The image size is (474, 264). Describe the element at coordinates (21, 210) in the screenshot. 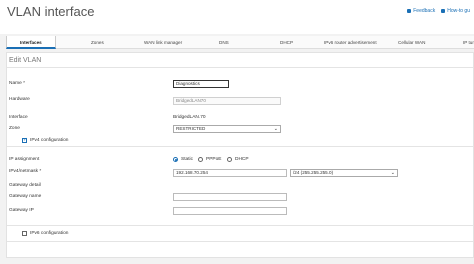

I see `gateway-ip-label: Gateway IP` at that location.